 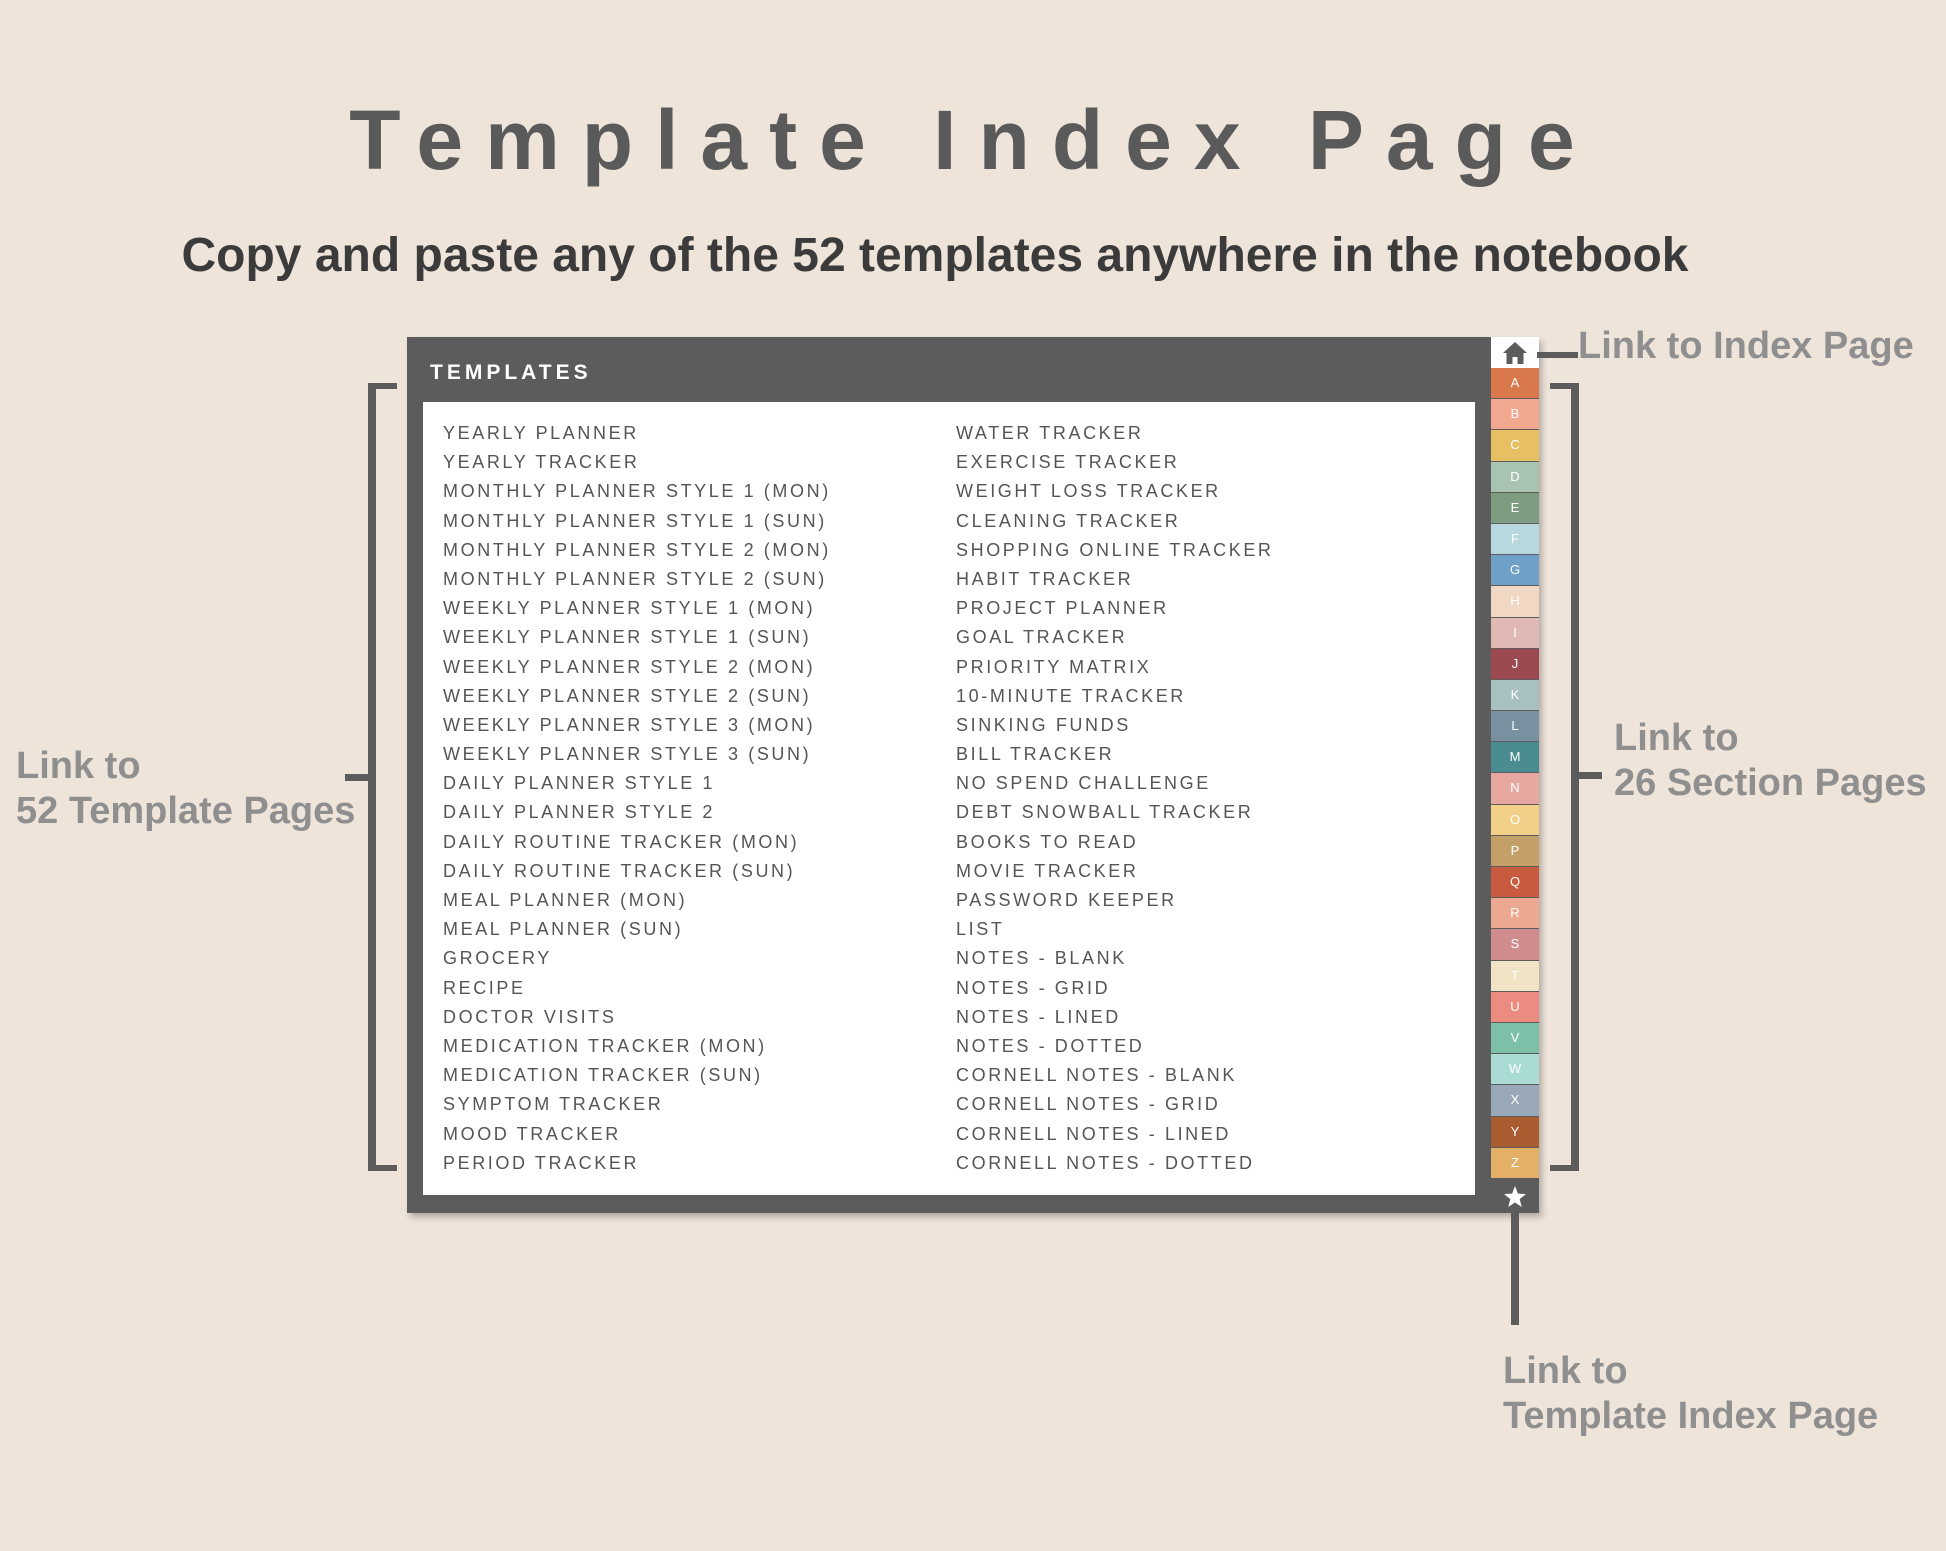 I want to click on section-tab-j: J, so click(x=1515, y=663).